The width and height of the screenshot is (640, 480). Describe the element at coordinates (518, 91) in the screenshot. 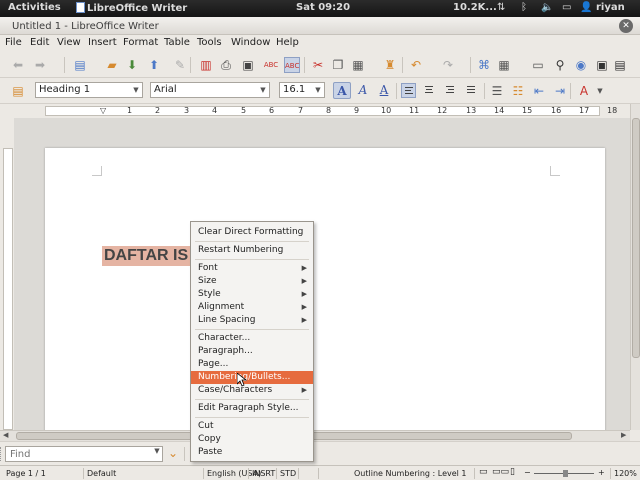

I see `bullets-icon: ☷` at that location.